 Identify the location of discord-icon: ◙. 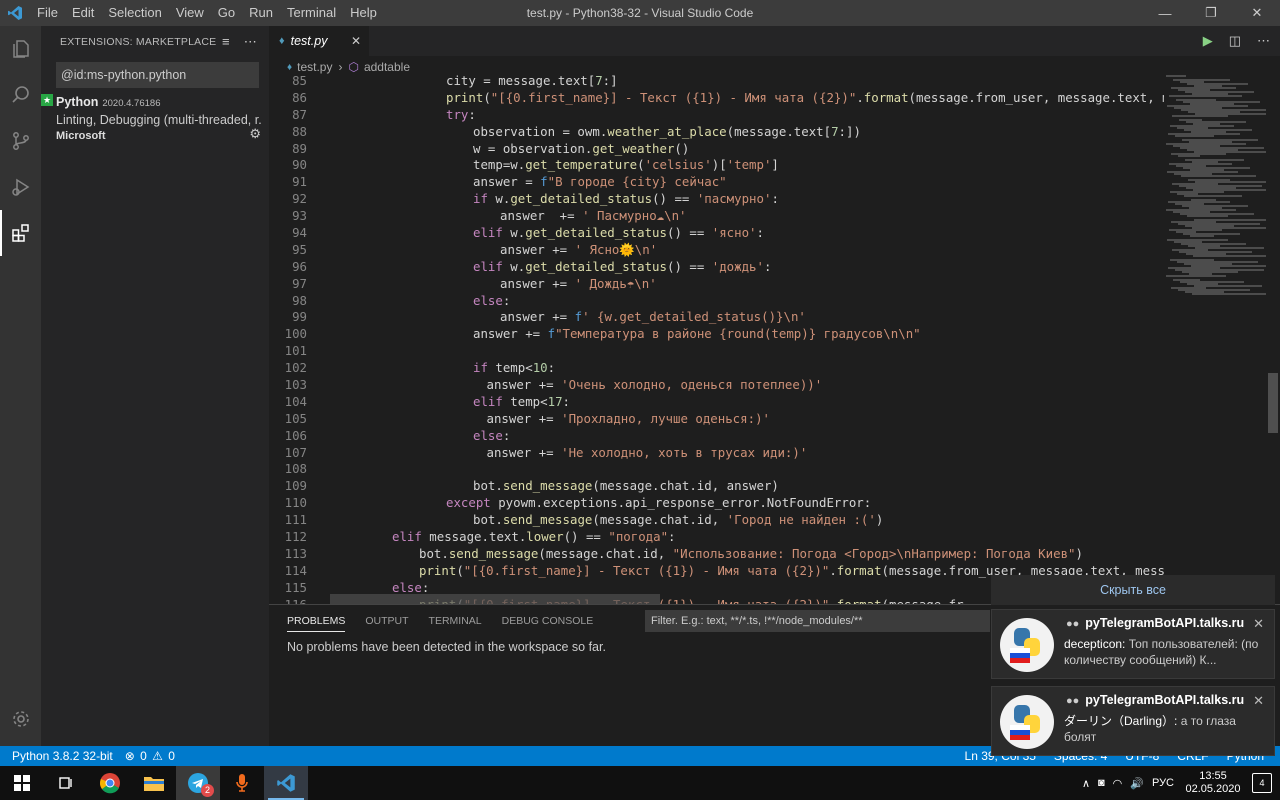
(1101, 783).